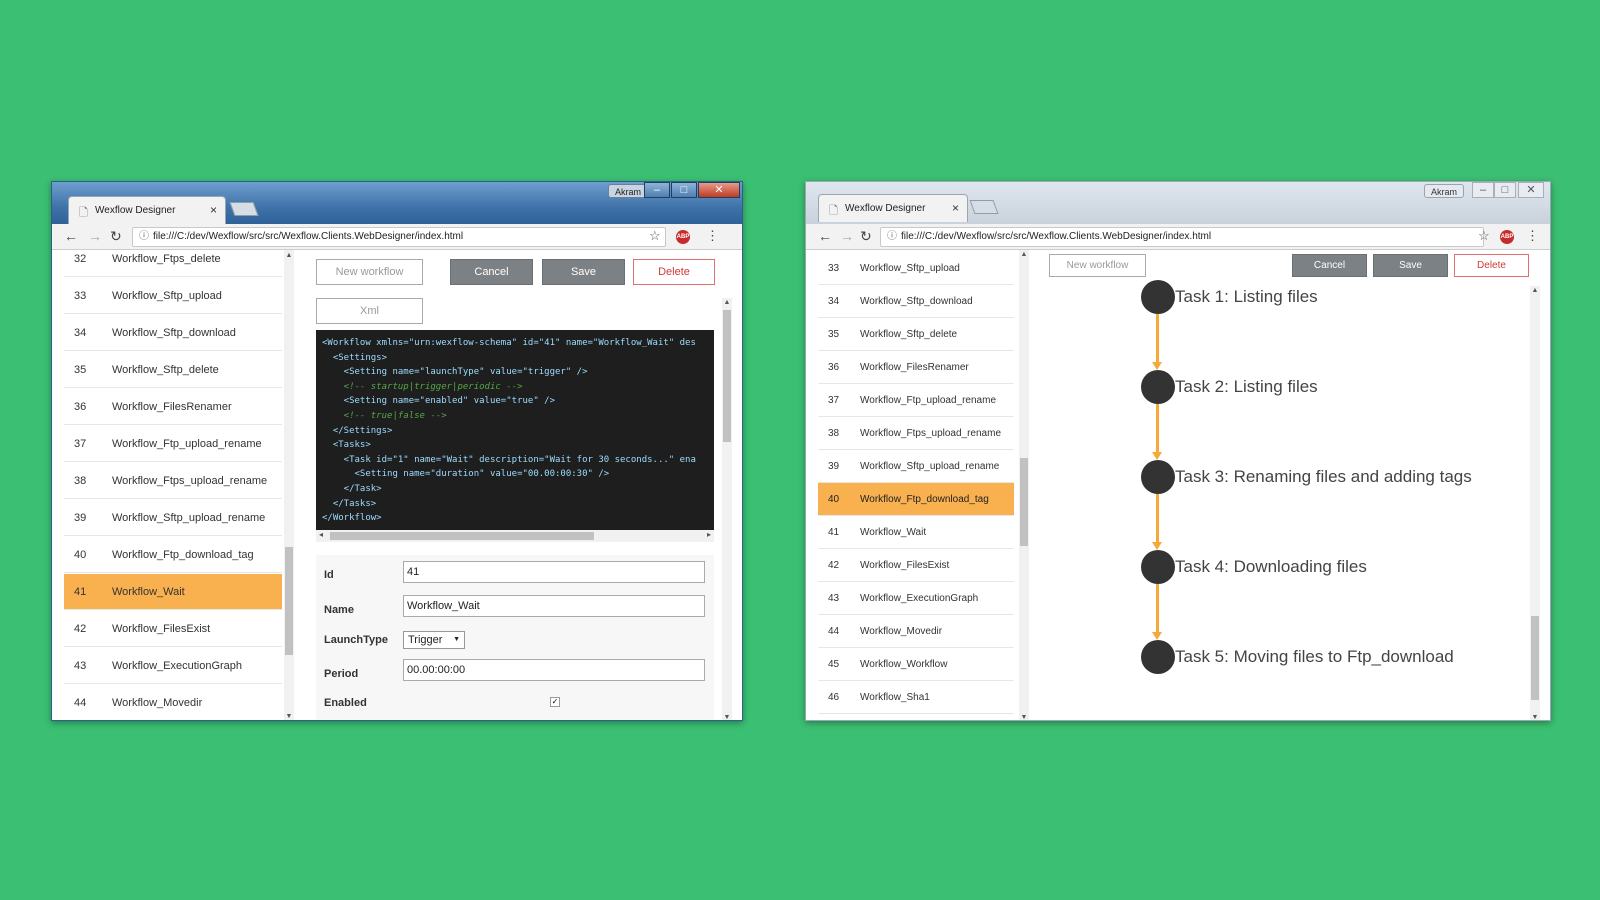 The height and width of the screenshot is (900, 1600). What do you see at coordinates (144, 236) in the screenshot?
I see `info-icon: ⓘ` at bounding box center [144, 236].